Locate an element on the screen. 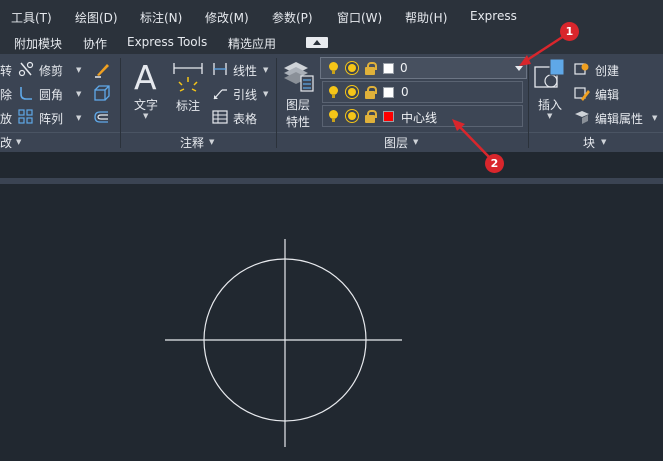 The image size is (663, 461). annotation-overlay is located at coordinates (508, 96).